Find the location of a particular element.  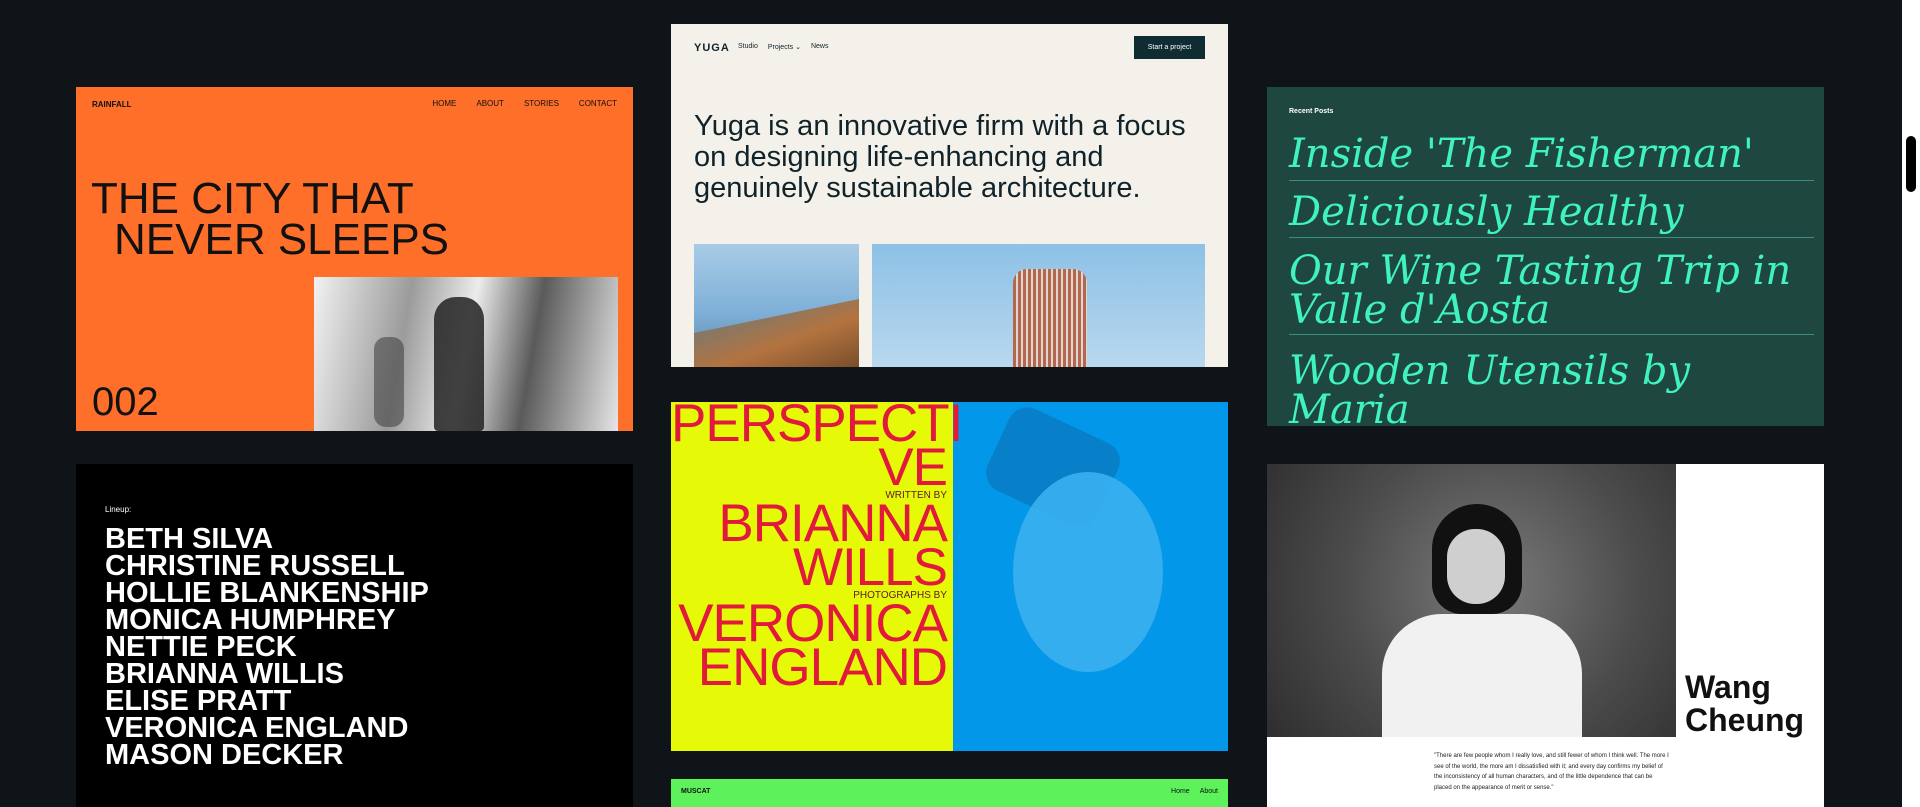

lineup-name: CHRISTINE RUSSELL is located at coordinates (255, 566).